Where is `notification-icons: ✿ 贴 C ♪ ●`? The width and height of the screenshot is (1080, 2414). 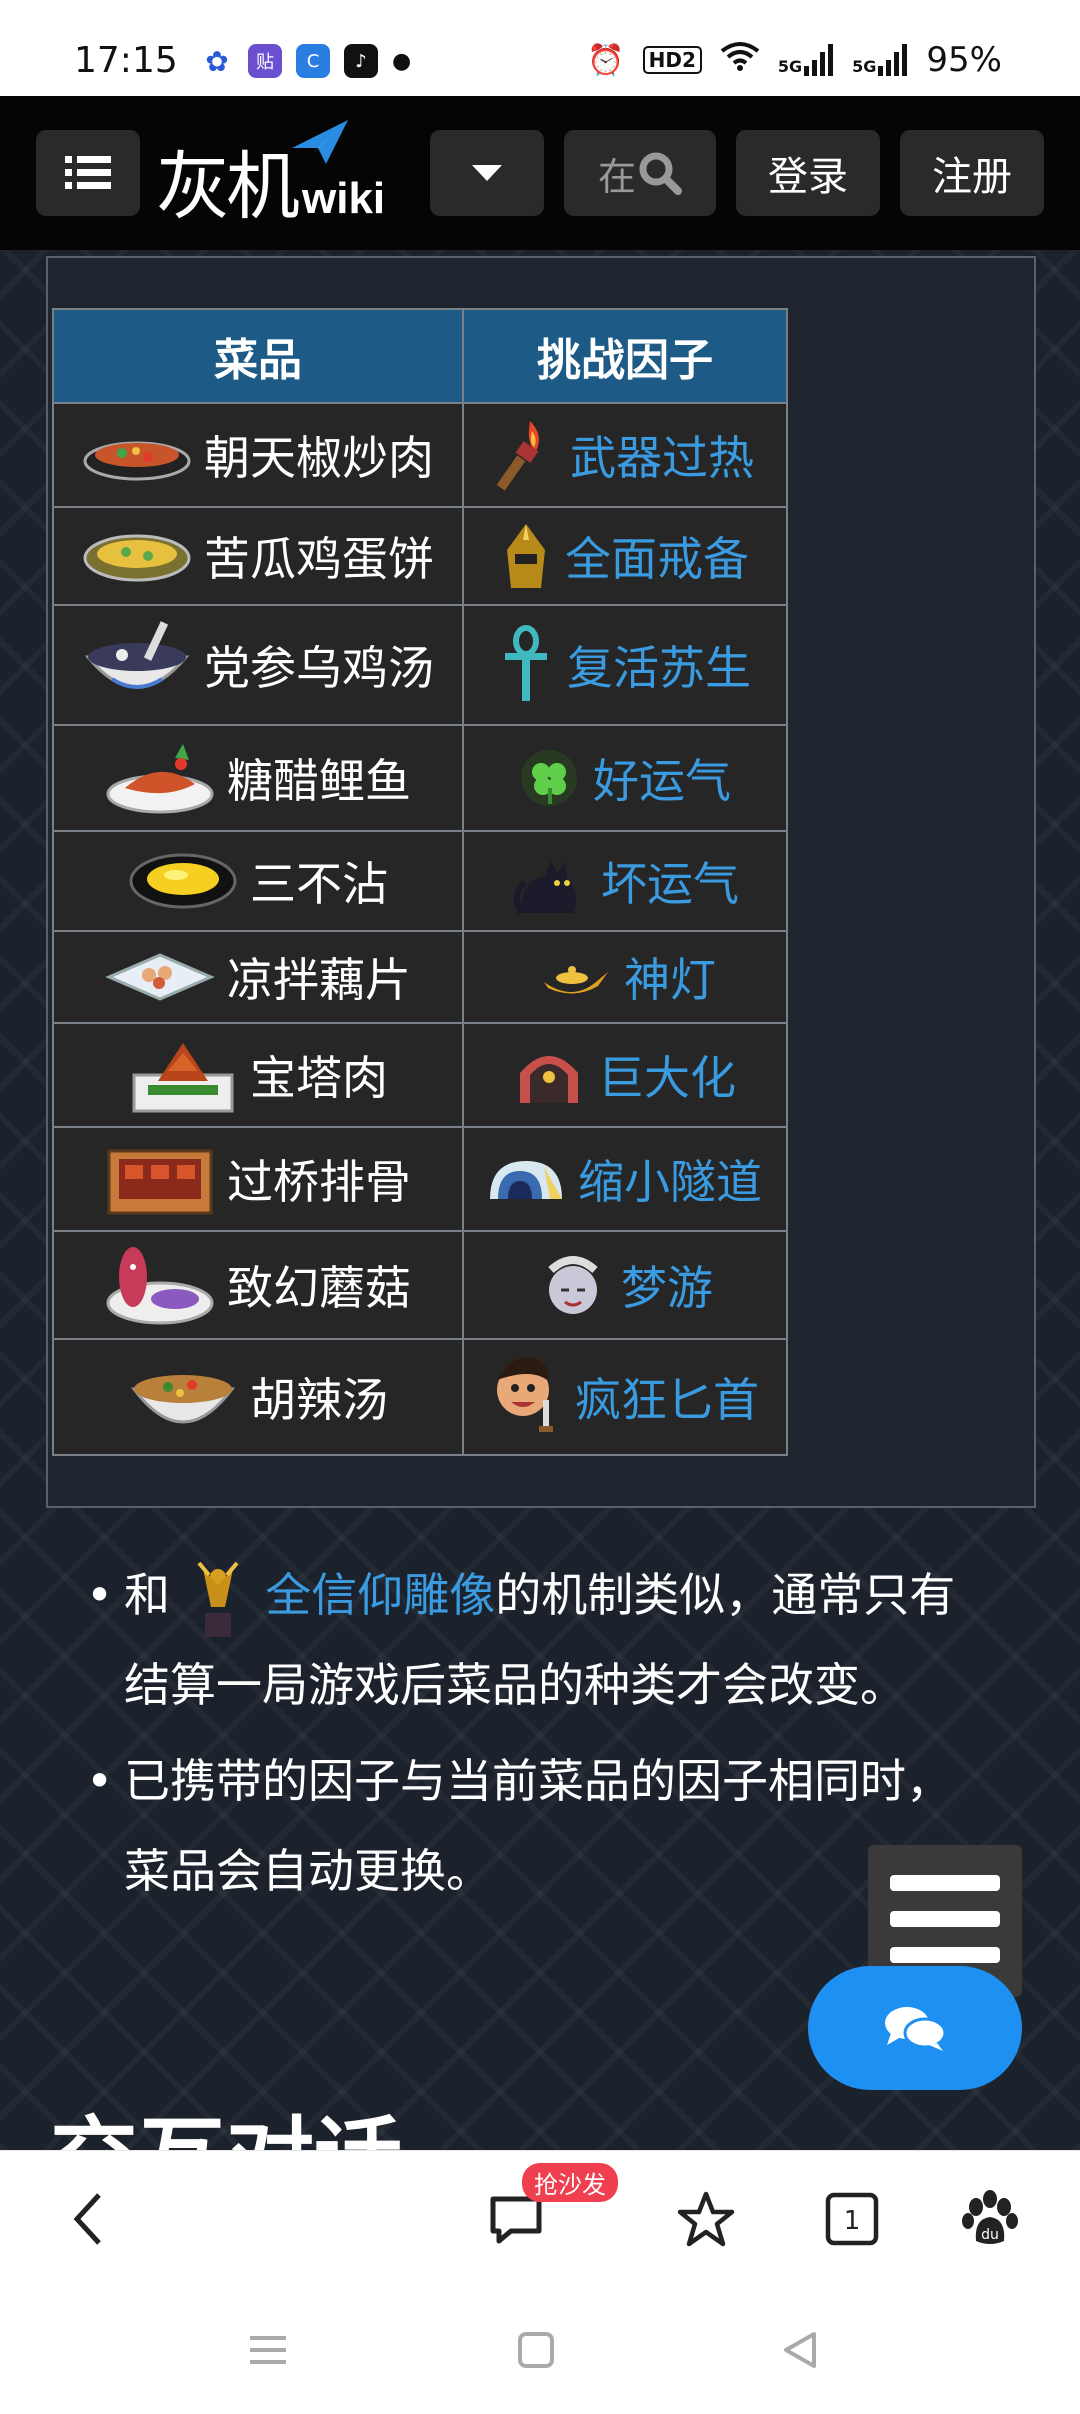
notification-icons: ✿ 贴 C ♪ ● is located at coordinates (305, 61).